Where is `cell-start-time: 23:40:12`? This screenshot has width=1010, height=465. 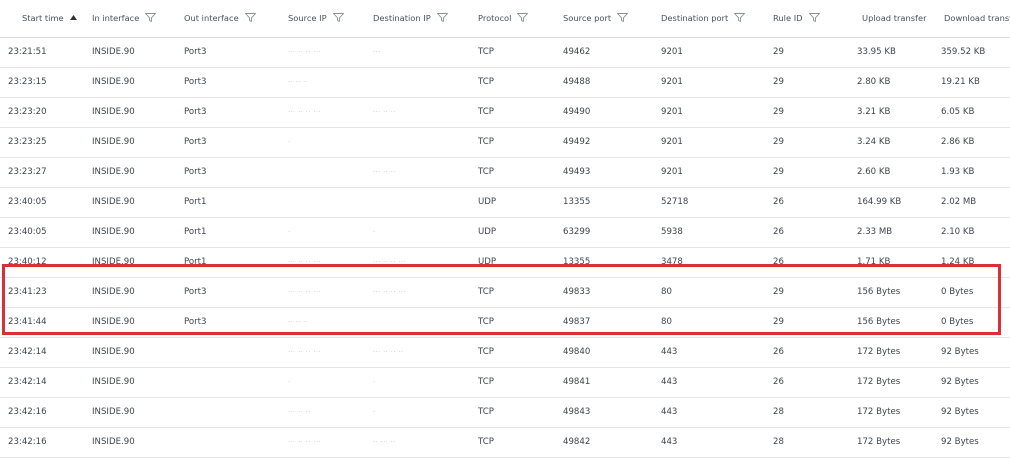
cell-start-time: 23:40:12 is located at coordinates (27, 262).